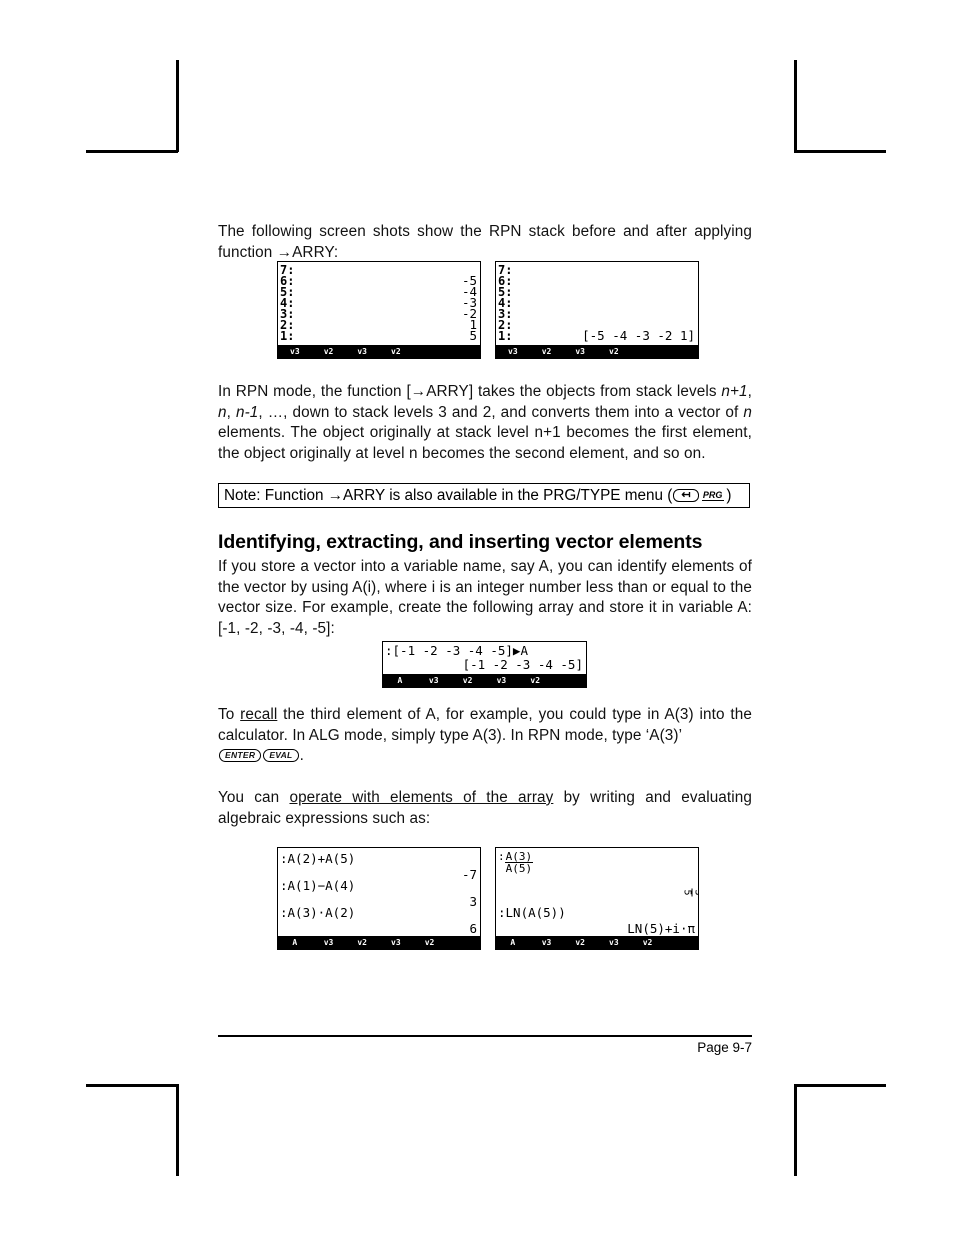  I want to click on fraction-expression: : A(3) A(5), so click(516, 862).